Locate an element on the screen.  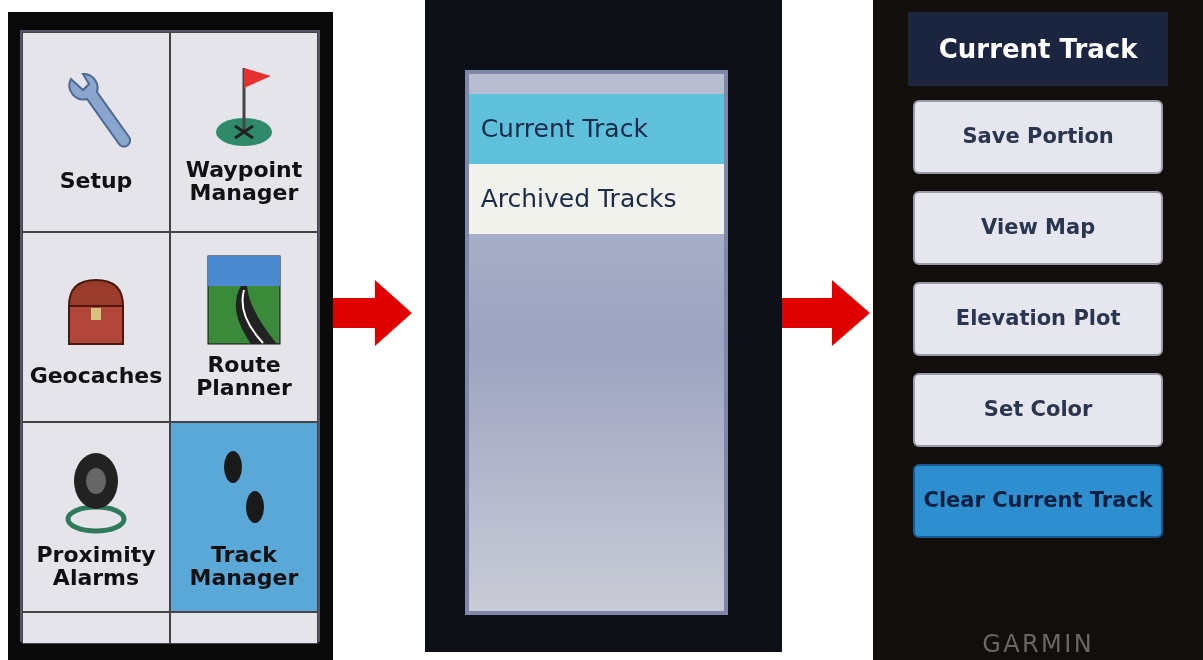
tile-label: Geocaches is located at coordinates (96, 376).